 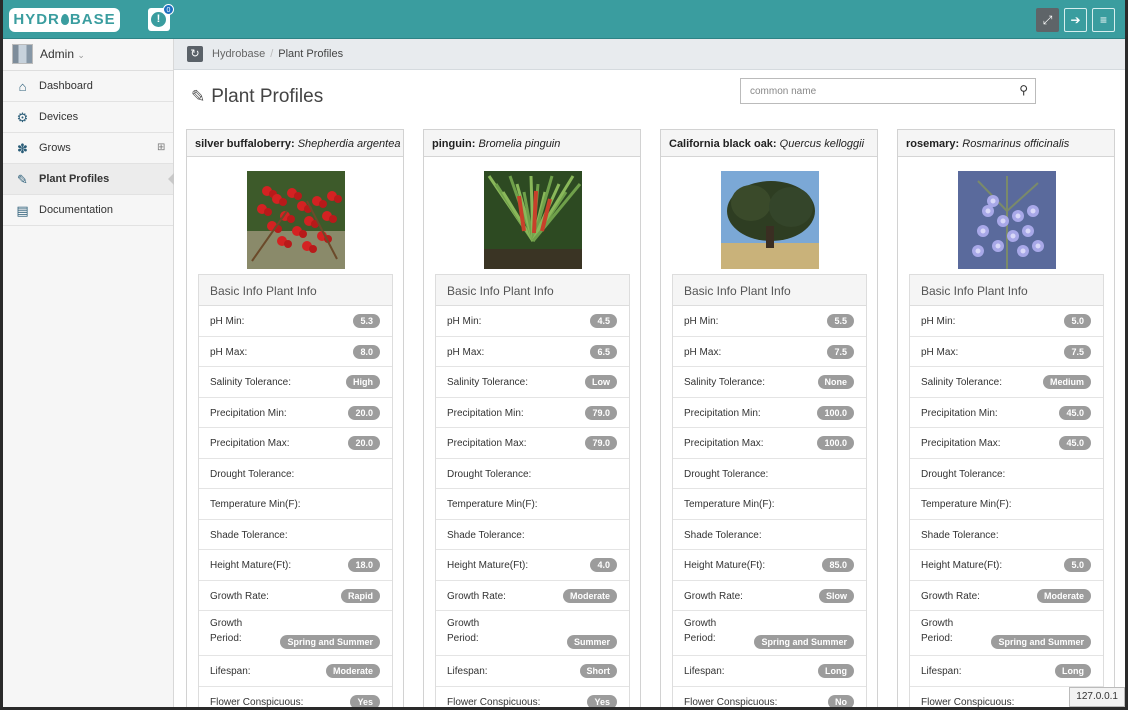 I want to click on info-row-flower-conspicuous: Flower Conspicuous: Yes, so click(x=532, y=697).